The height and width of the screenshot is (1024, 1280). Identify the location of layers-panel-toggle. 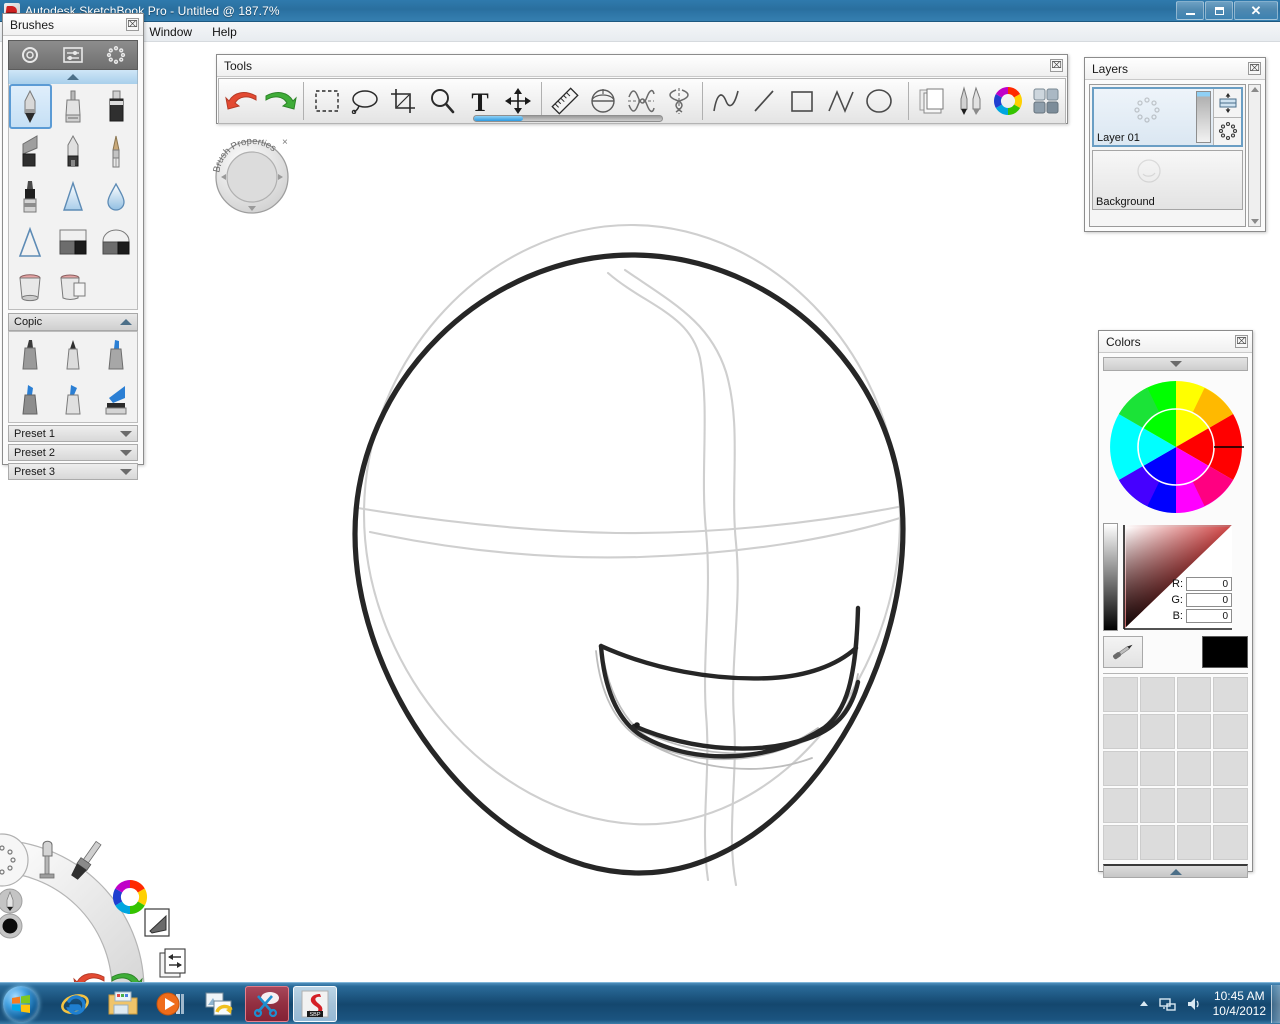
(932, 101).